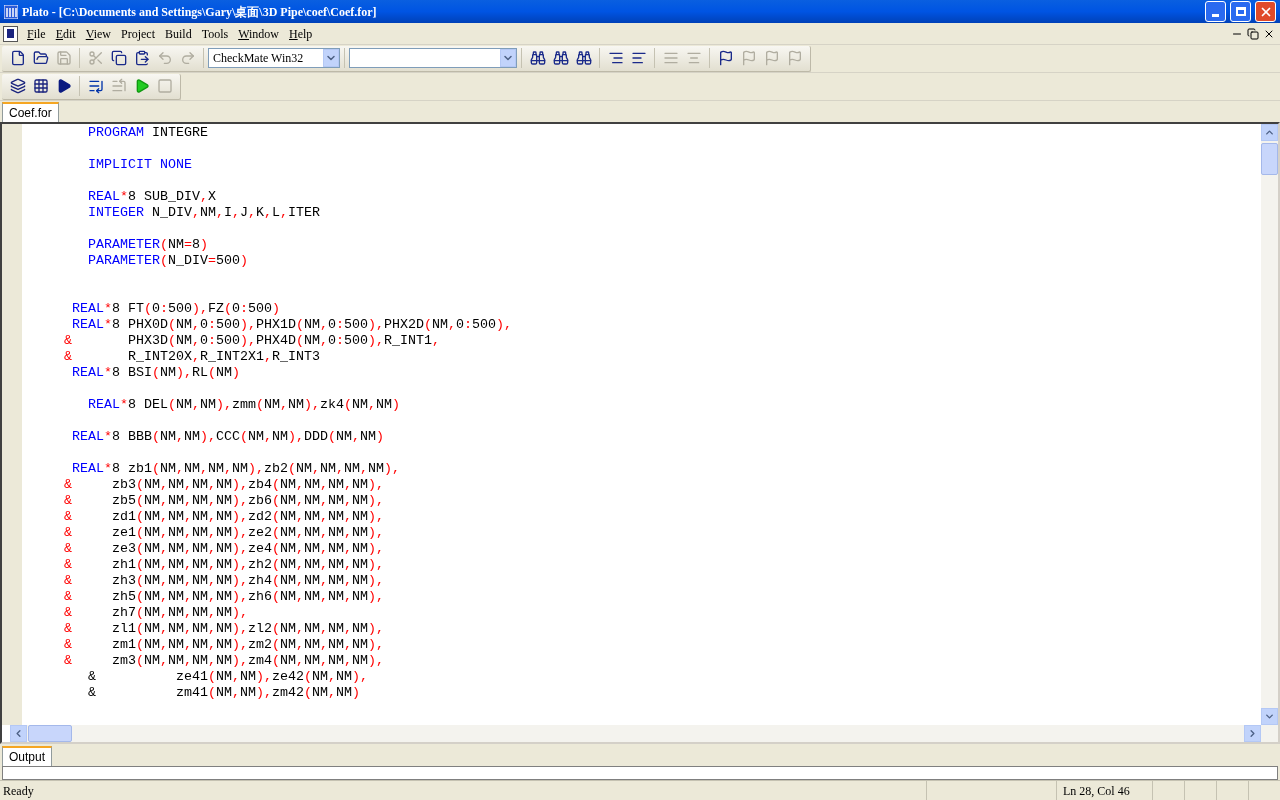 This screenshot has width=1280, height=800. I want to click on code-line: REAL*8 zb1(NM,NM,NM,NM),zb2(NM,NM,NM,NM),, so click(235, 469).